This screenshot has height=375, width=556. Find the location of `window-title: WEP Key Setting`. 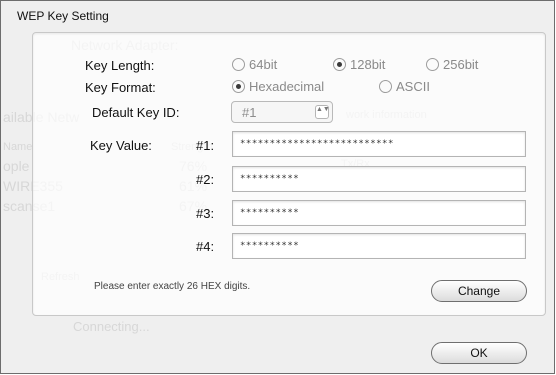

window-title: WEP Key Setting is located at coordinates (63, 16).